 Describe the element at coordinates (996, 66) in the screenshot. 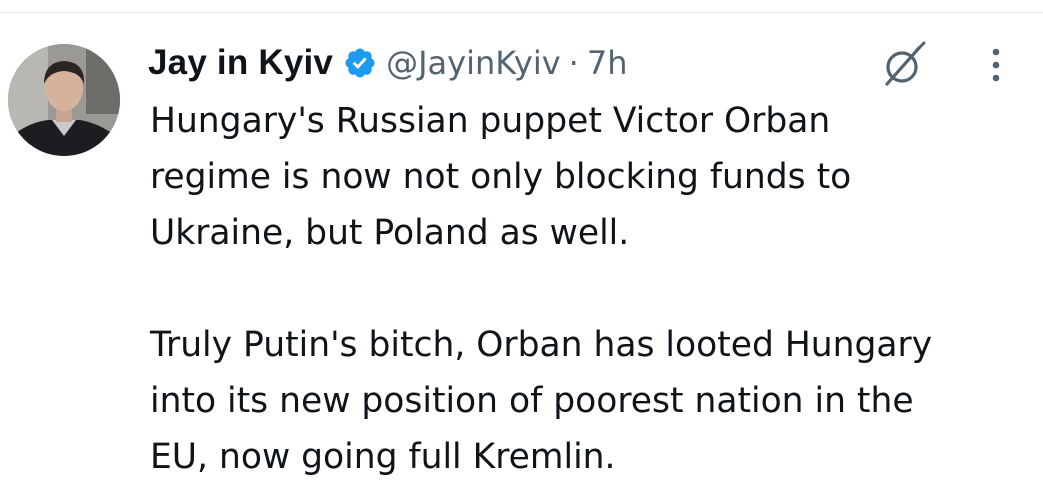

I see `more-vertical-icon` at that location.